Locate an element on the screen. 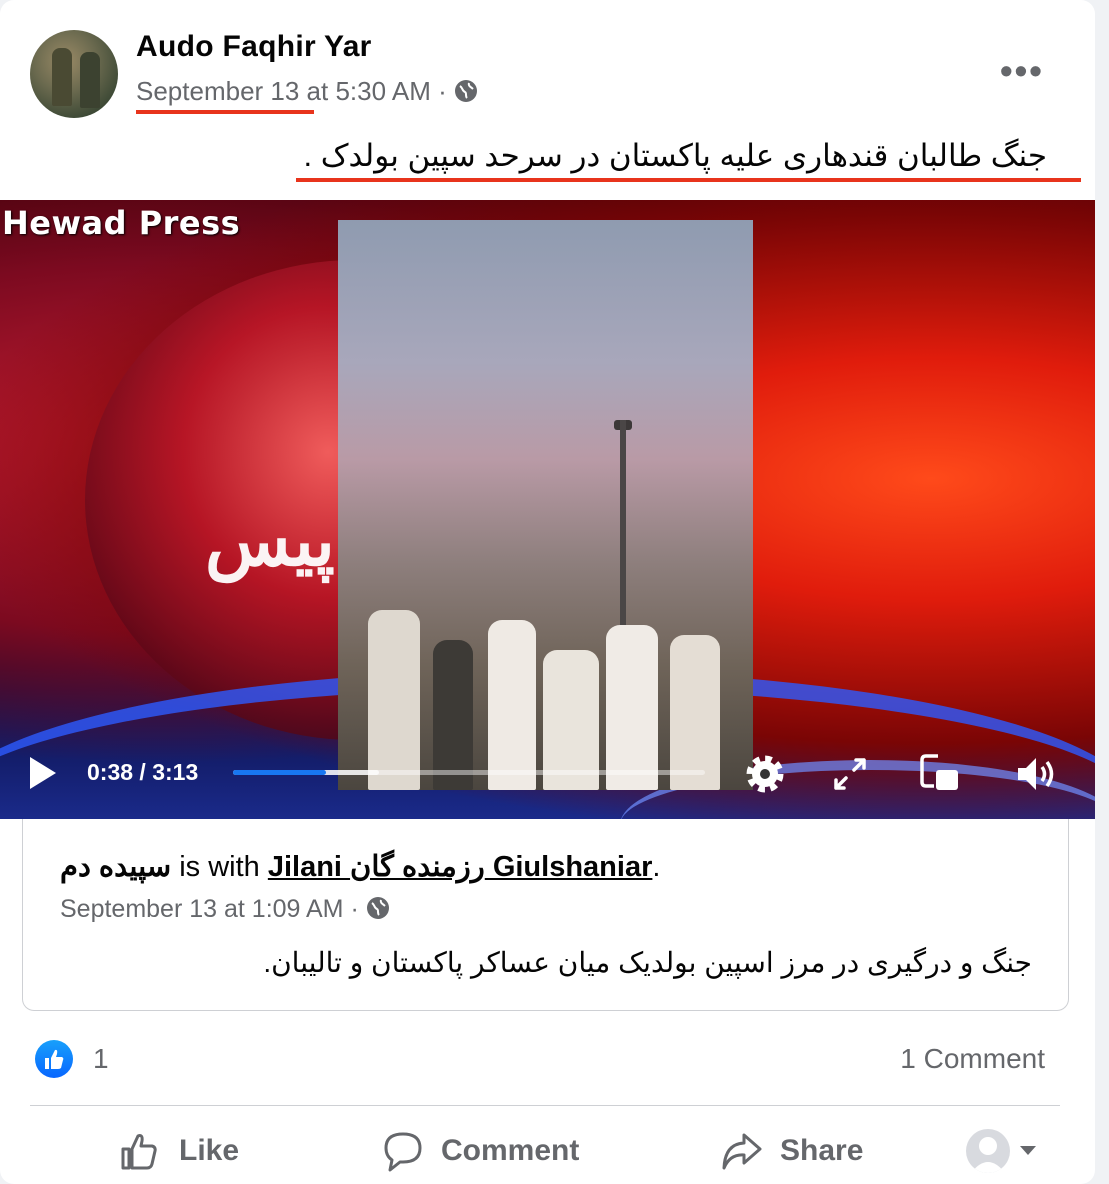  shared-with-text: is with is located at coordinates (219, 867).